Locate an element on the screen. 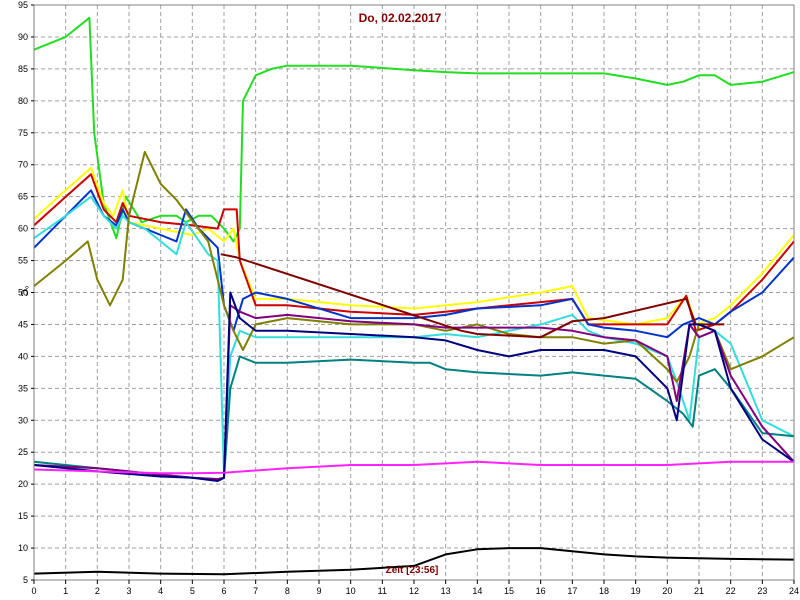 Image resolution: width=800 pixels, height=600 pixels. x-tick-label: 1 is located at coordinates (65, 591).